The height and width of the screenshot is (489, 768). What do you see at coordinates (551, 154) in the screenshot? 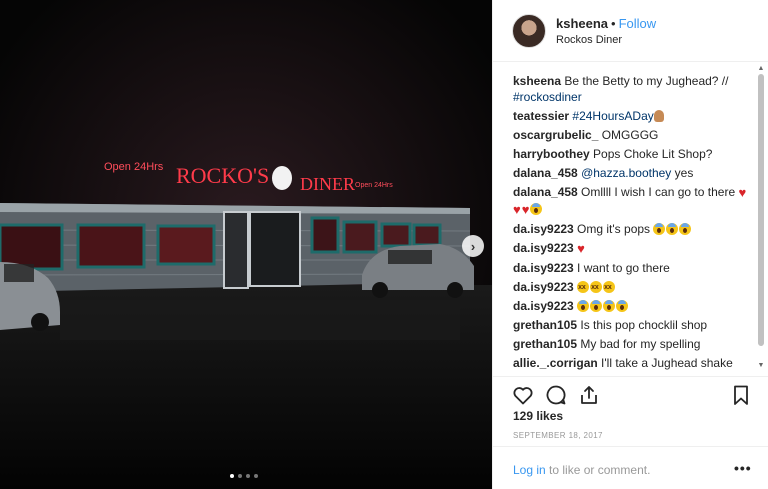
I see `comment-author: harryboothey` at bounding box center [551, 154].